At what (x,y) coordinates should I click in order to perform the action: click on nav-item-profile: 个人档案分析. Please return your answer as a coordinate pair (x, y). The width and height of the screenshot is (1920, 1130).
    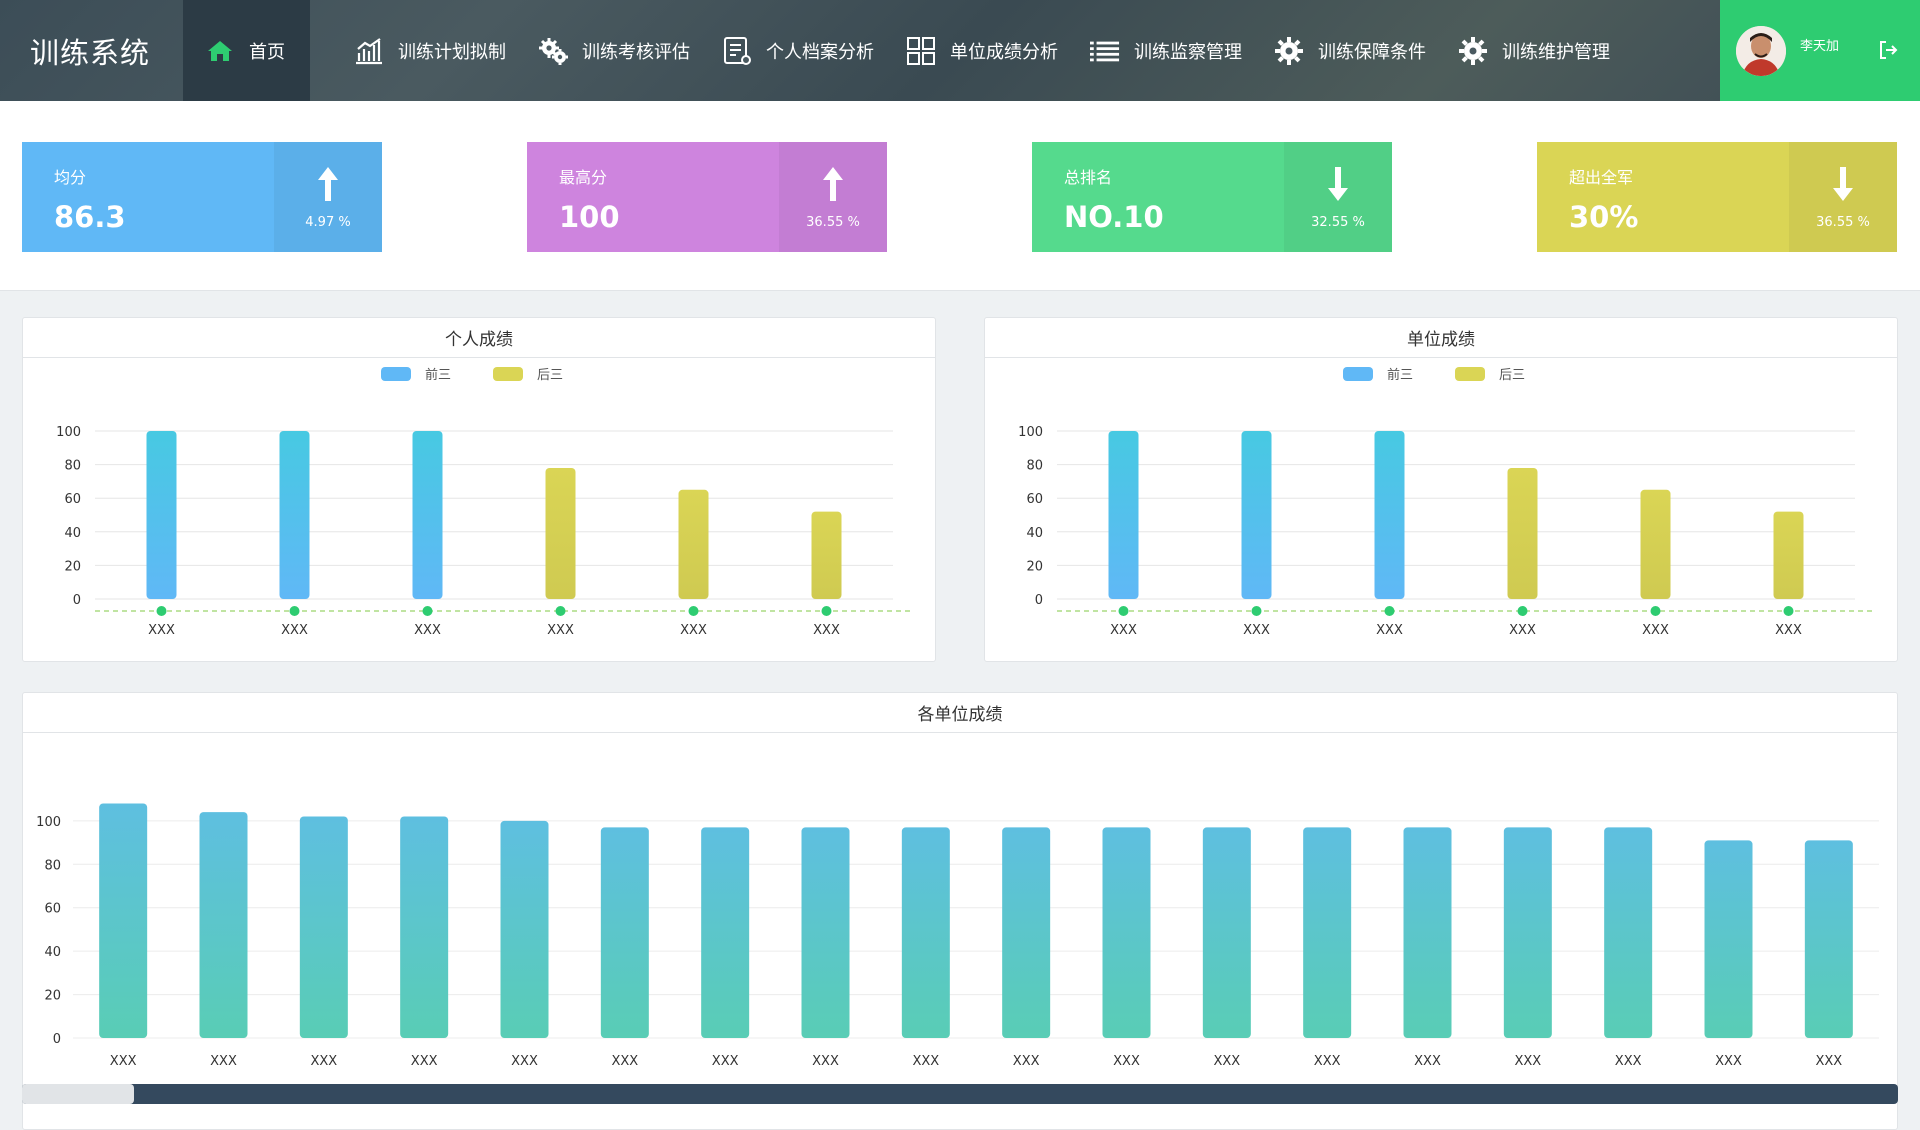
    Looking at the image, I should click on (798, 50).